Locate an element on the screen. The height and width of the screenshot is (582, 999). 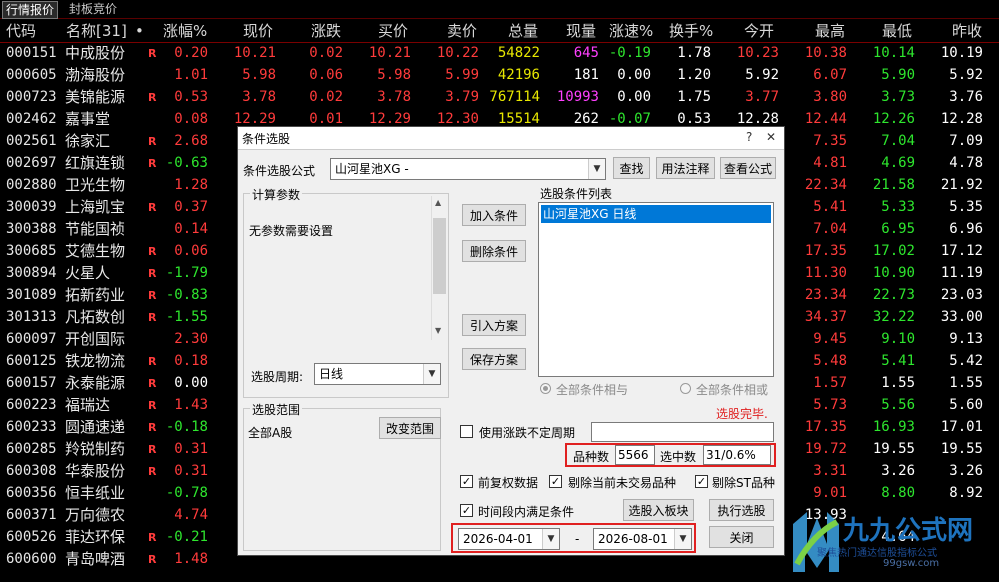
cell-price: 3.78 is located at coordinates (259, 97).